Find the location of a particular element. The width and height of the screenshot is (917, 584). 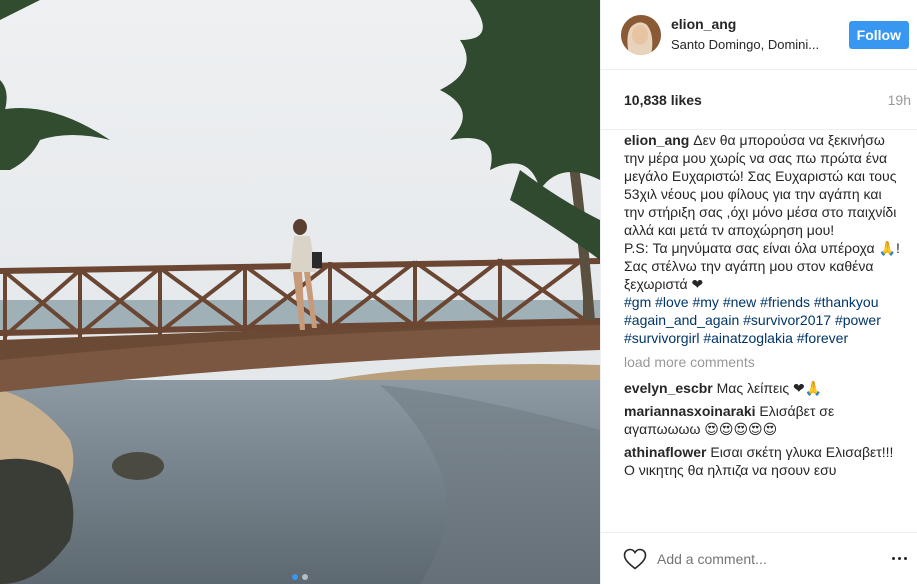

likes-count: 10,838 likes is located at coordinates (663, 100).